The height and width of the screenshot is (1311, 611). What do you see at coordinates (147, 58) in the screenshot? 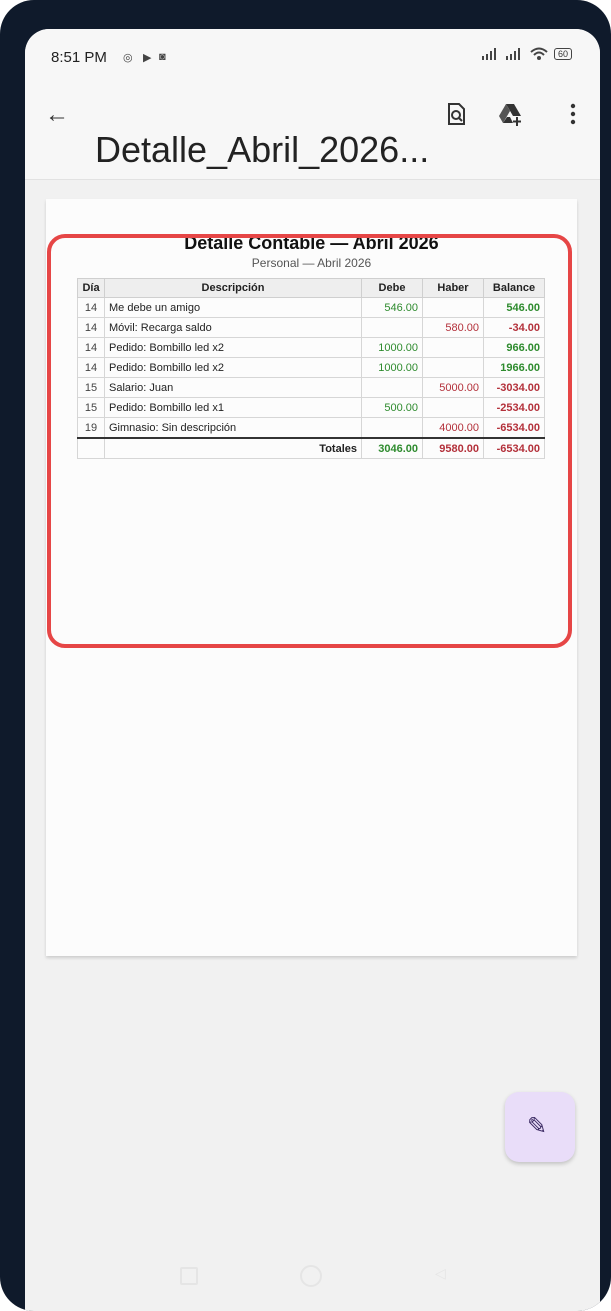
I see `play-icon: ▶` at bounding box center [147, 58].